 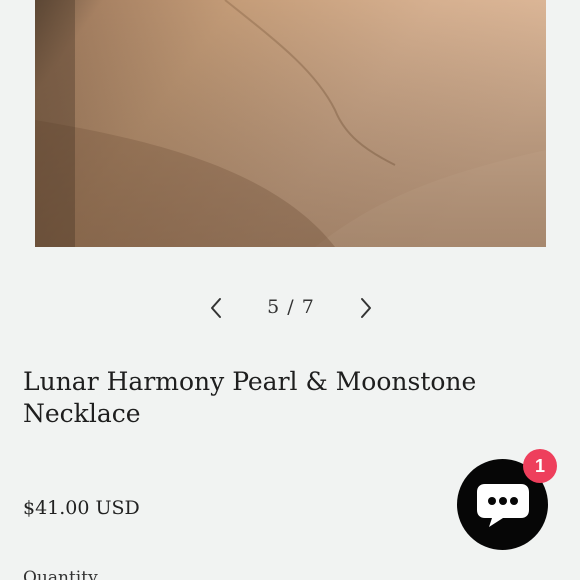 I want to click on previous-image-button, so click(x=216, y=308).